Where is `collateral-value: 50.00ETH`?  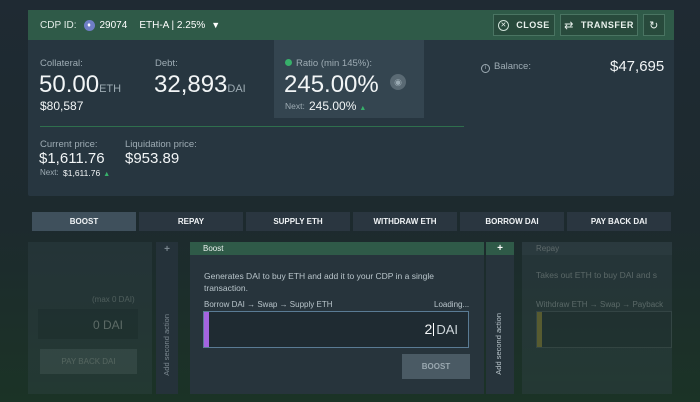
collateral-value: 50.00ETH is located at coordinates (80, 85).